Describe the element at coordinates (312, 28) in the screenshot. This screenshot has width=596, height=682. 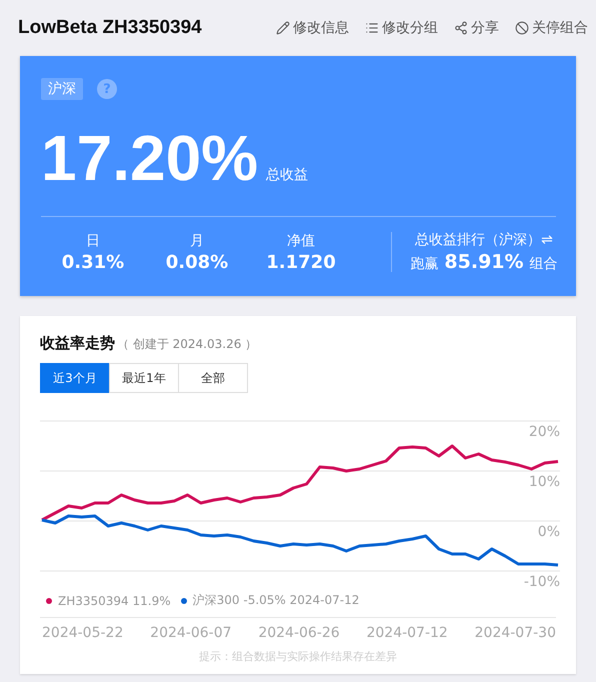
I see `header-action-link: 修改信息` at that location.